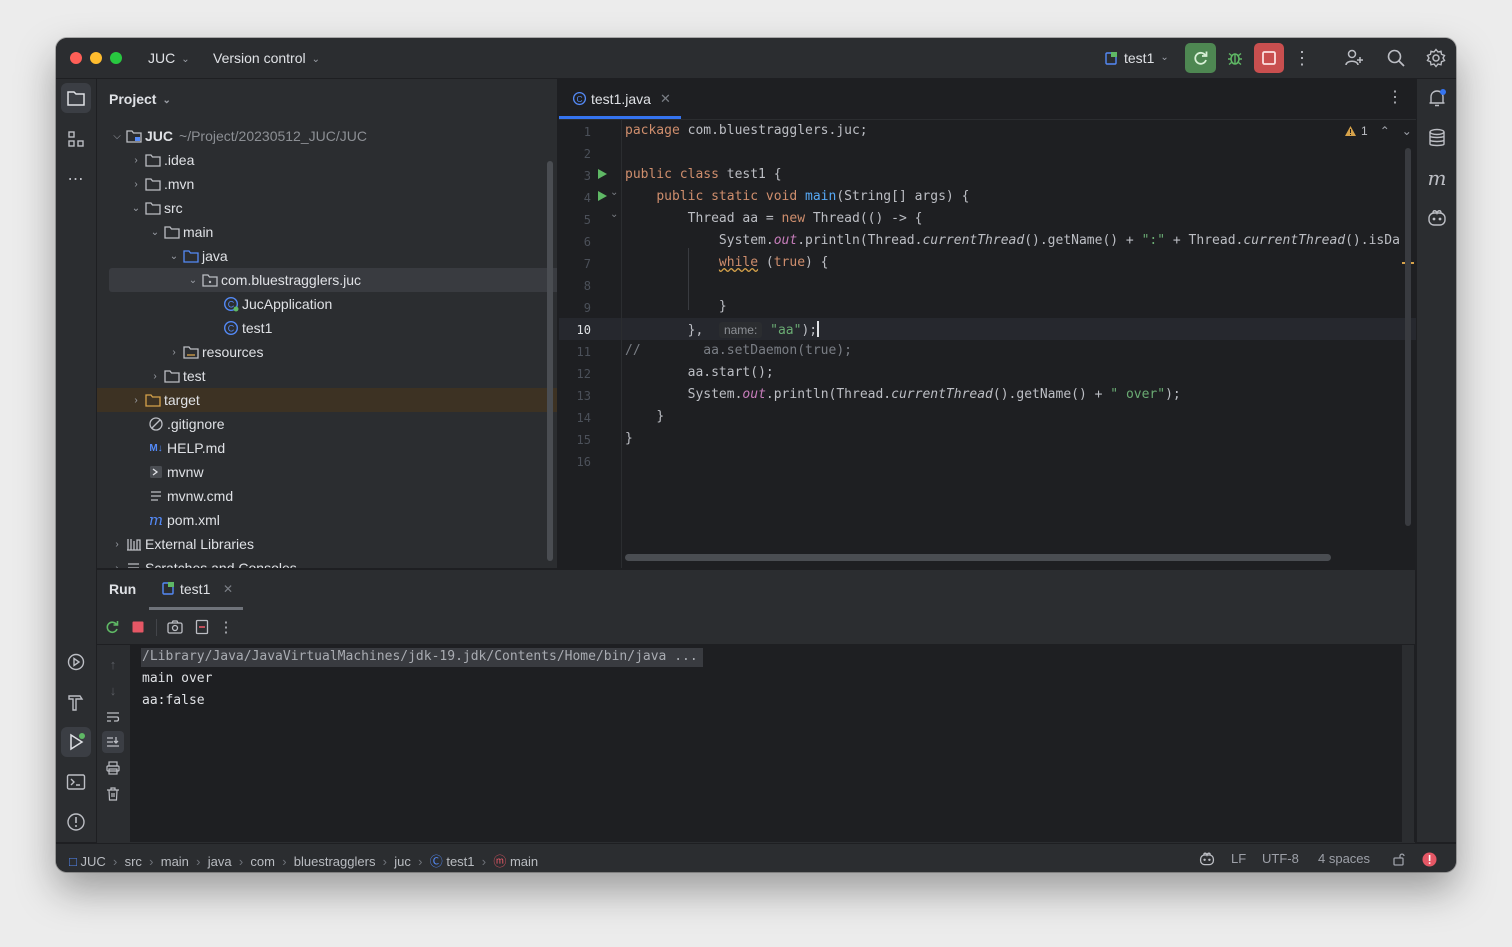 The height and width of the screenshot is (947, 1512). Describe the element at coordinates (327, 448) in the screenshot. I see `tree-row-help: M↓ HELP.md` at that location.